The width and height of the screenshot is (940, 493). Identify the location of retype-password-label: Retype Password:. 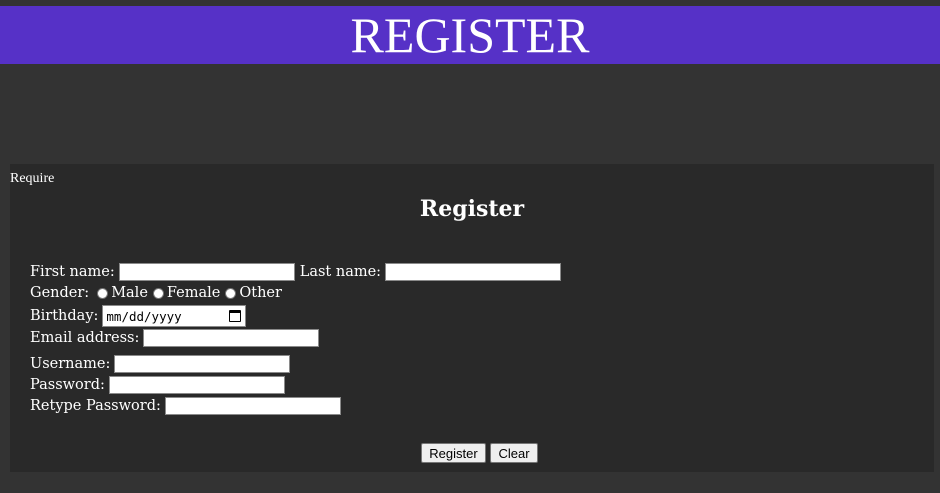
(95, 406).